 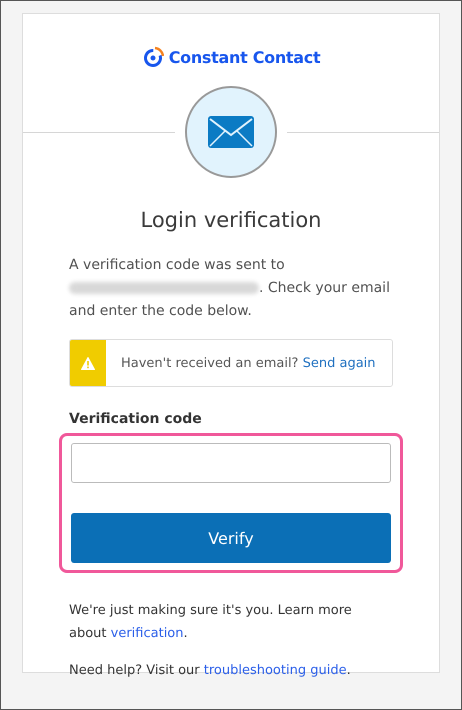 What do you see at coordinates (231, 538) in the screenshot?
I see `verify-button: Verify` at bounding box center [231, 538].